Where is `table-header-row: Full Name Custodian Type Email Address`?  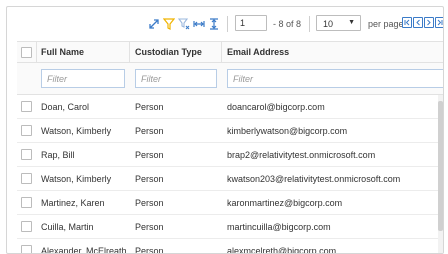
table-header-row: Full Name Custodian Type Email Address is located at coordinates (230, 52).